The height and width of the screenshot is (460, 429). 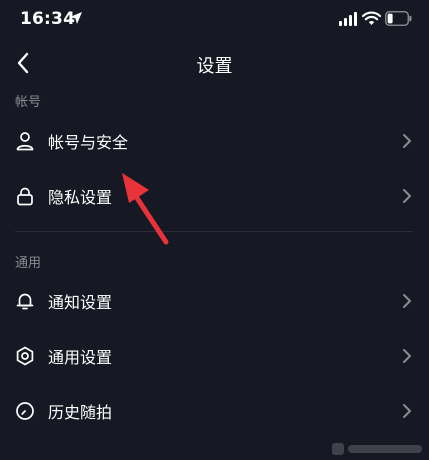 What do you see at coordinates (48, 19) in the screenshot?
I see `status-time: 16:34` at bounding box center [48, 19].